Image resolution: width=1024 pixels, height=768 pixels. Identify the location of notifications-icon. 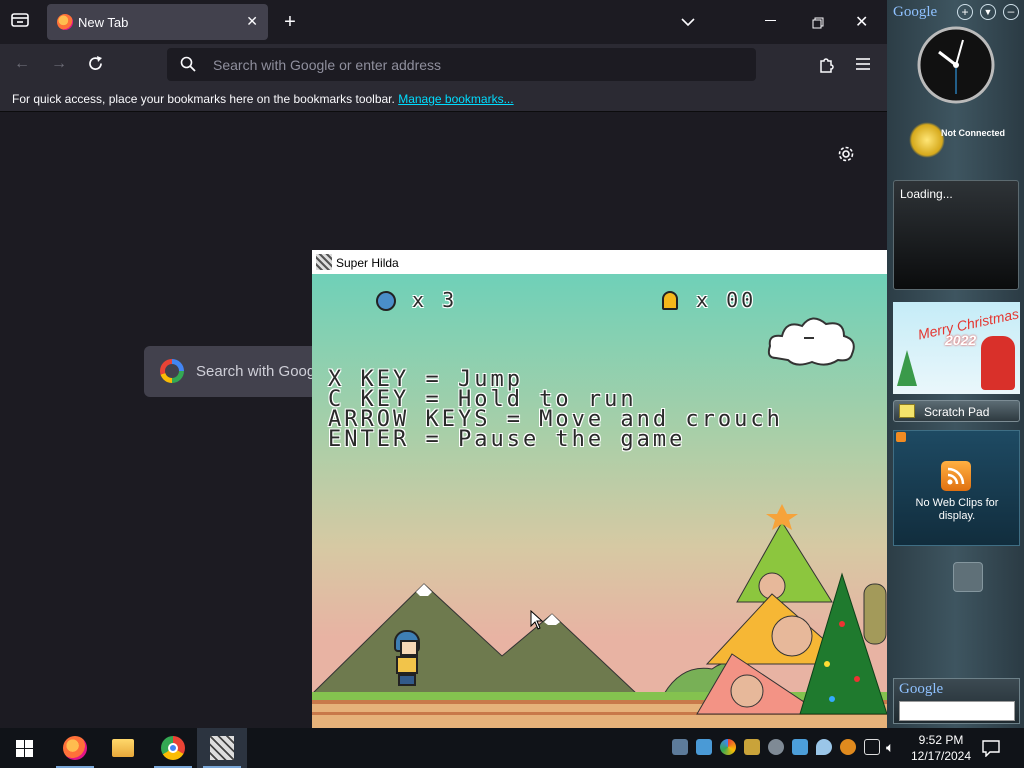
(991, 750).